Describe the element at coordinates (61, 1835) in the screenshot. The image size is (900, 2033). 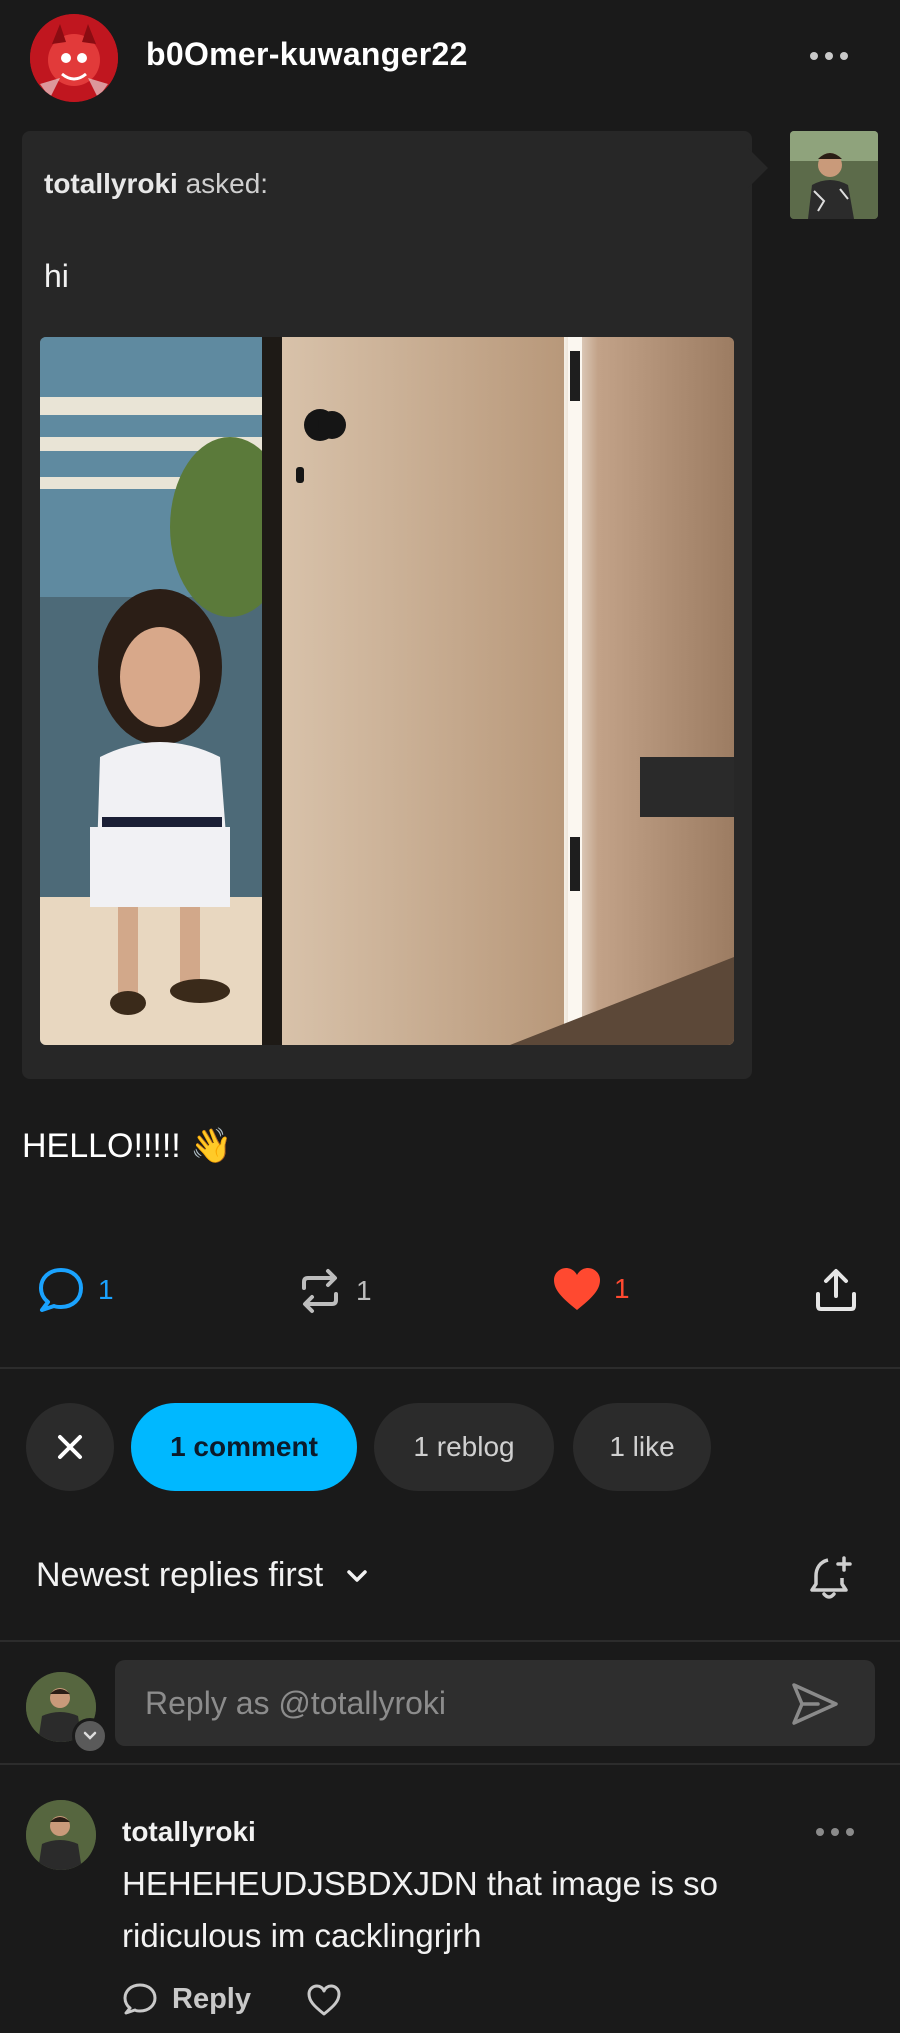
I see `commenter-avatar` at that location.